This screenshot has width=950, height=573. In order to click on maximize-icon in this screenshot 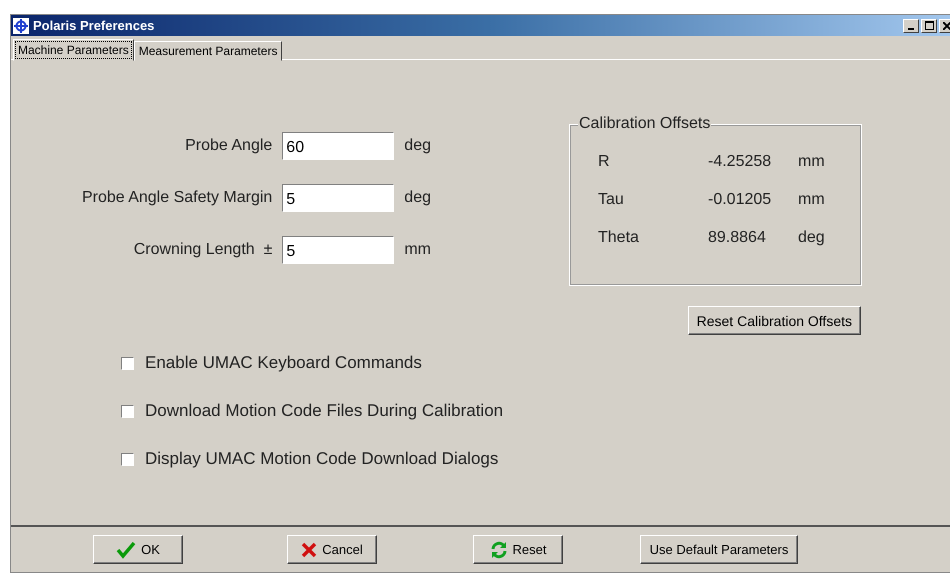, I will do `click(929, 25)`.